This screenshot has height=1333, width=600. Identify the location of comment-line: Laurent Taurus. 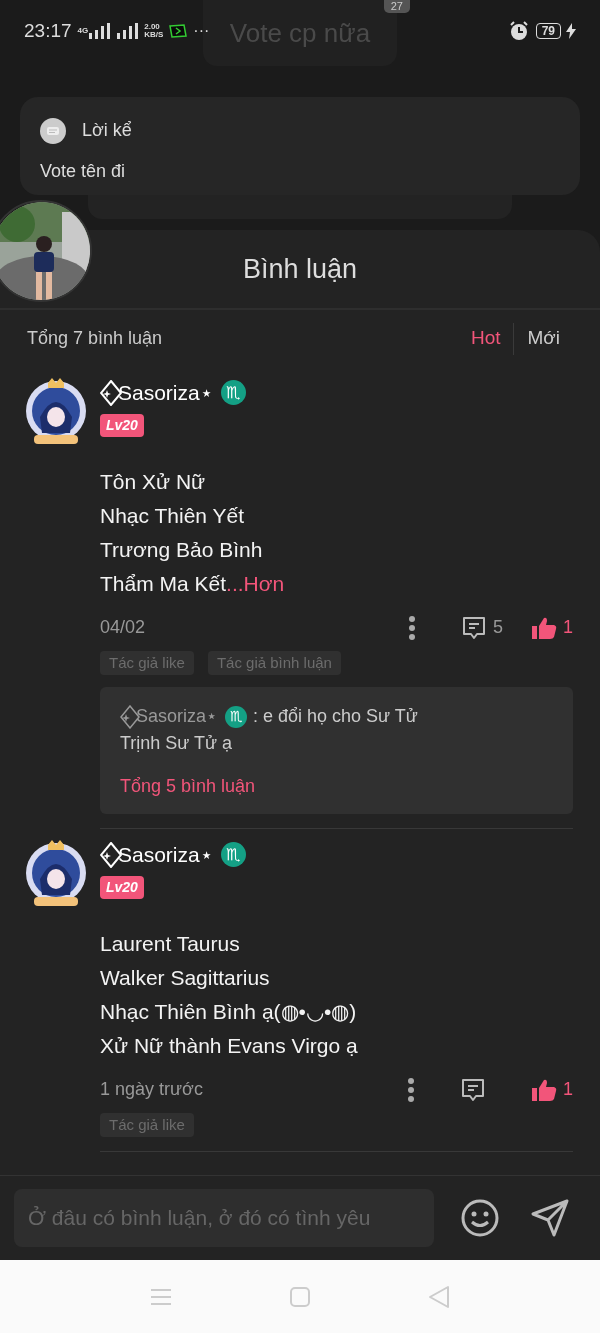
(170, 943).